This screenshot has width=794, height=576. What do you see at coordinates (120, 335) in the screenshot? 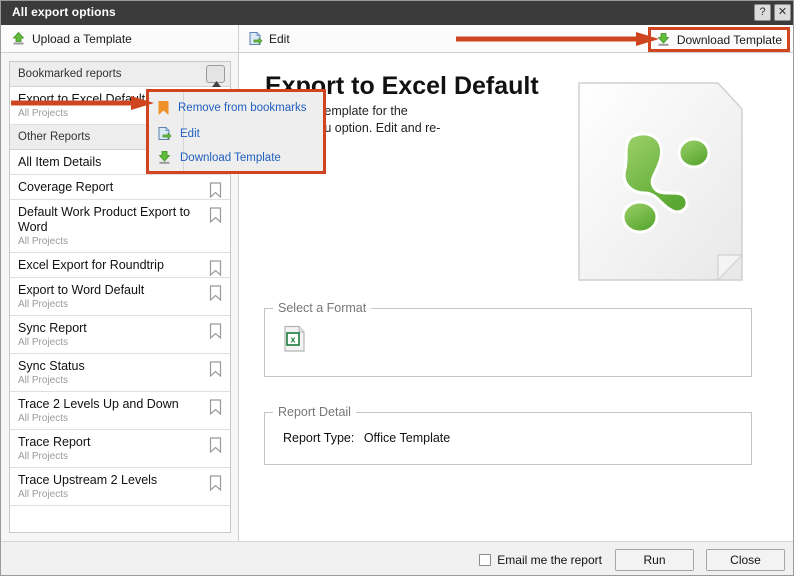
I see `list-item: Sync Report All Projects` at bounding box center [120, 335].